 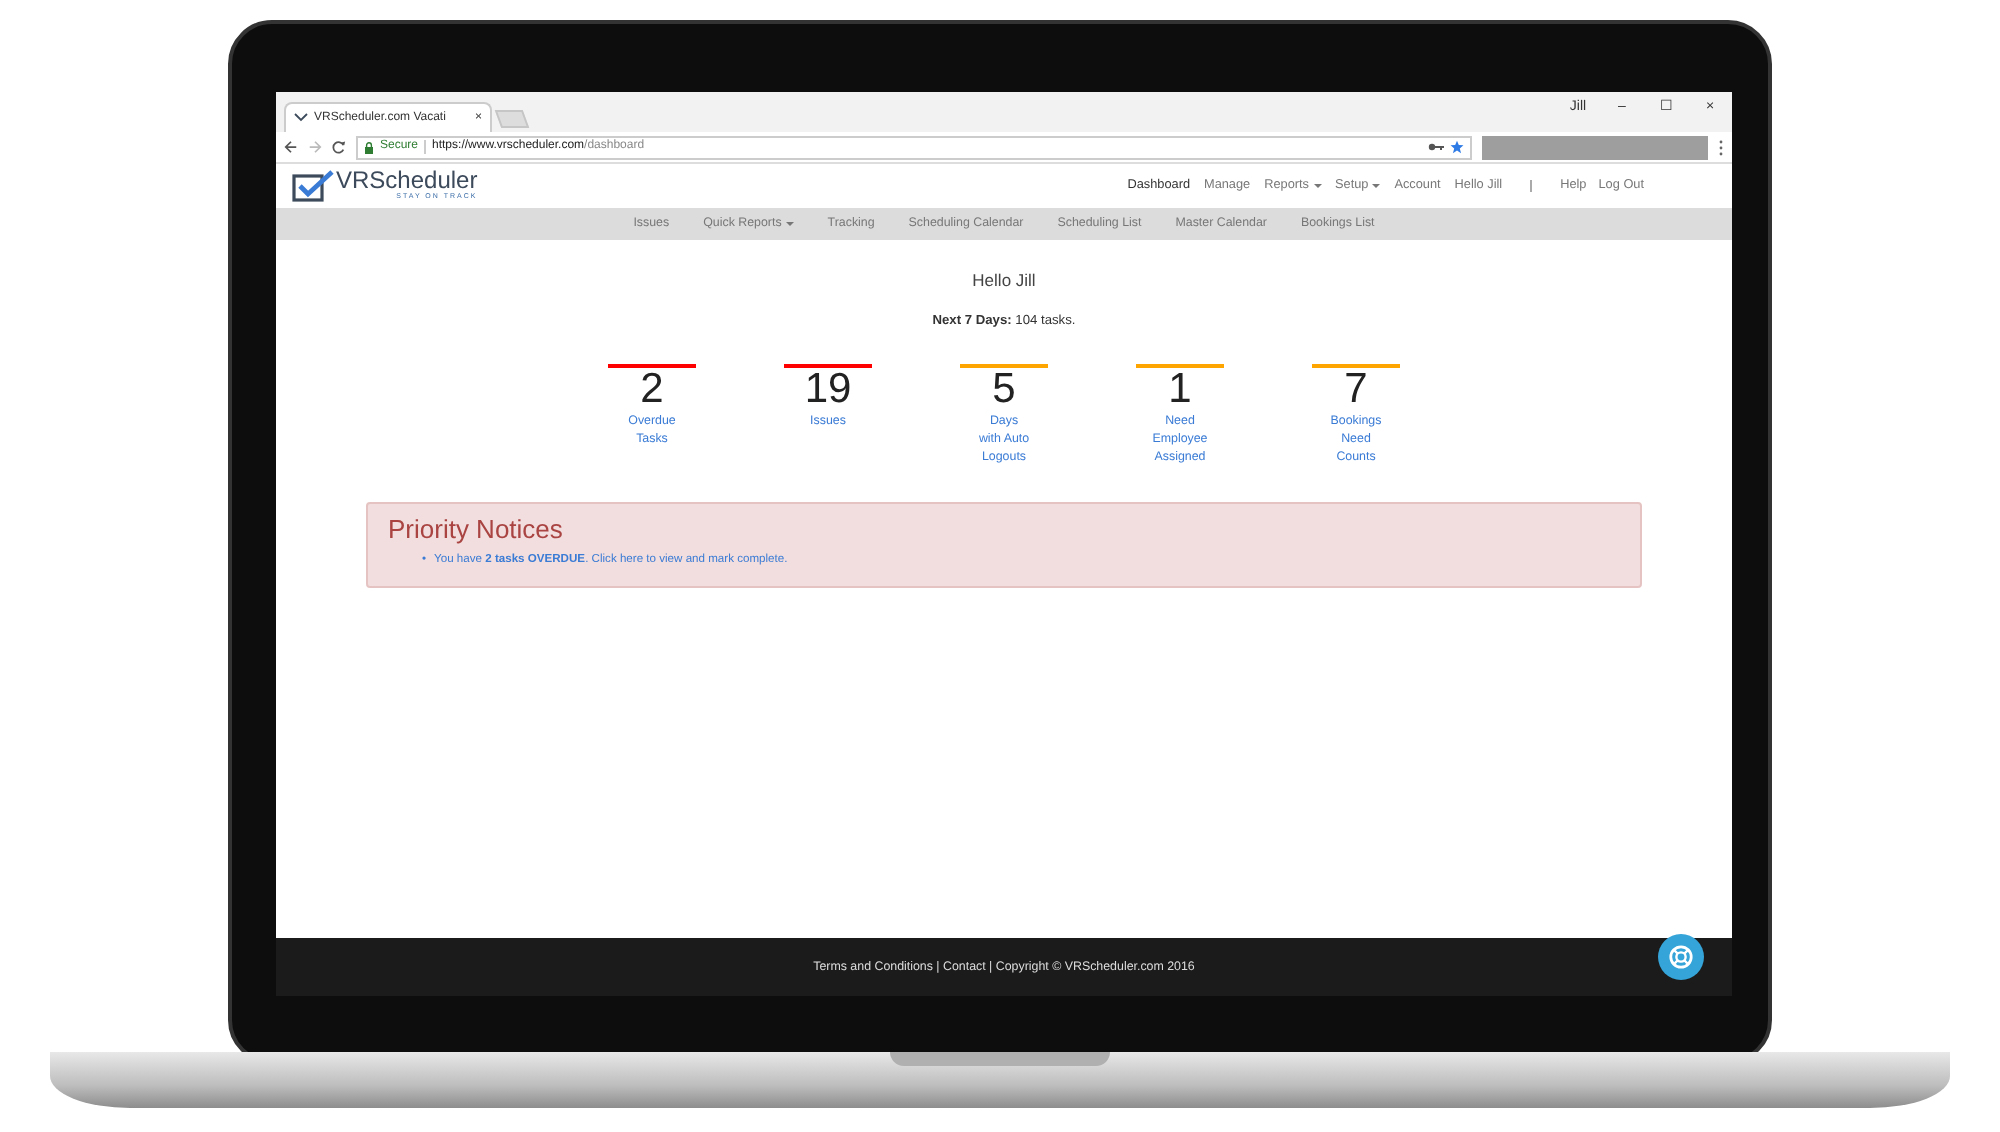 I want to click on lifebuoy-icon, so click(x=1681, y=957).